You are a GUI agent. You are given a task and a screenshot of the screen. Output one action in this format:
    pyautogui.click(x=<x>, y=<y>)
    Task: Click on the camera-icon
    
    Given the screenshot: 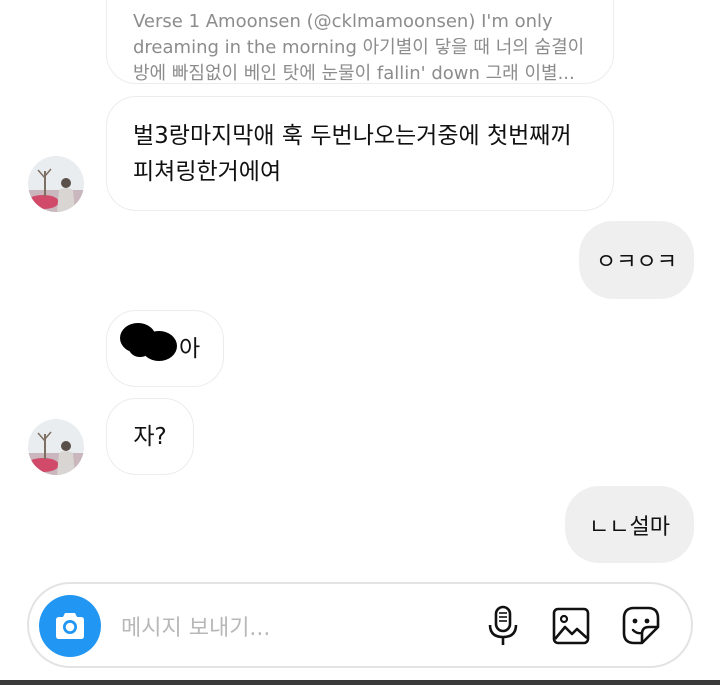 What is the action you would take?
    pyautogui.click(x=70, y=626)
    